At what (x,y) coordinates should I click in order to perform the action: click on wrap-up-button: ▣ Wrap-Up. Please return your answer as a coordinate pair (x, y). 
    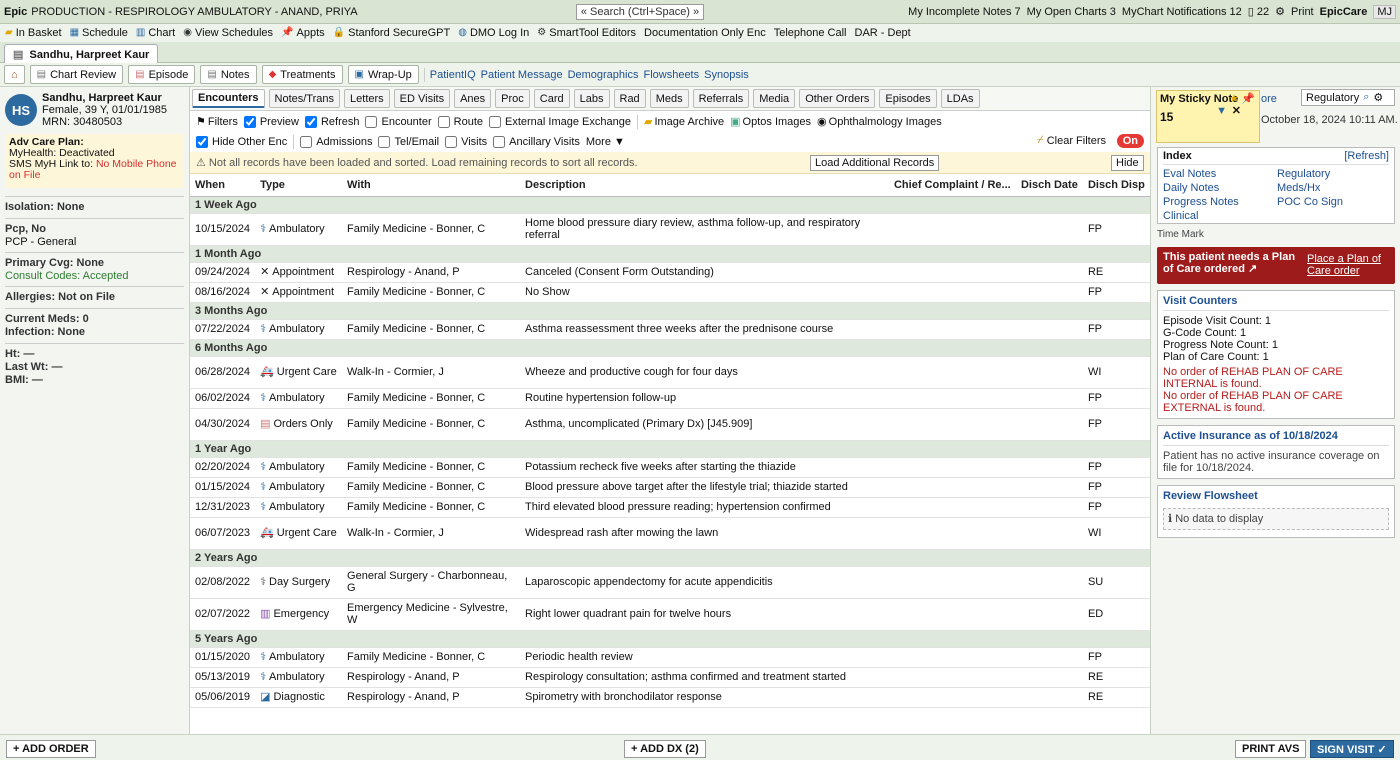
    Looking at the image, I should click on (383, 74).